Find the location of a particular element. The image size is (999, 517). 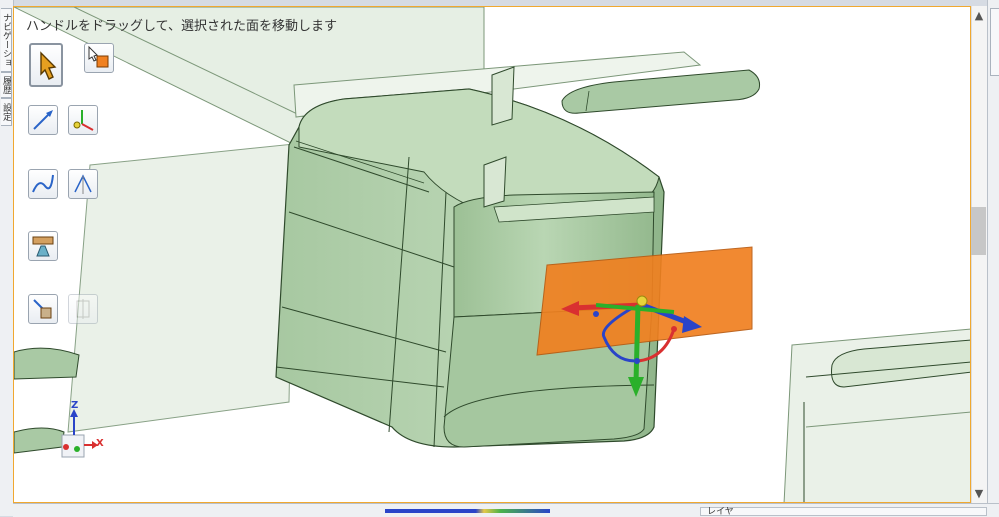

snap-tool is located at coordinates (83, 184).